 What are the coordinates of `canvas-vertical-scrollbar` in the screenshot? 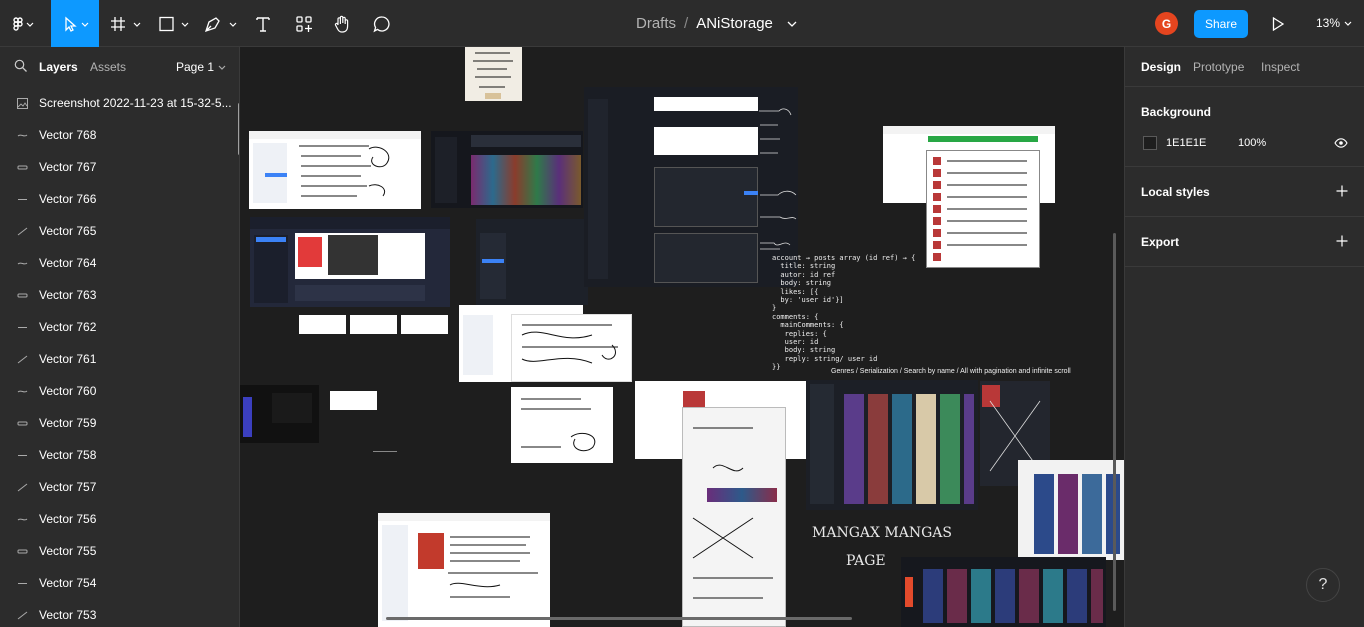 It's located at (1114, 422).